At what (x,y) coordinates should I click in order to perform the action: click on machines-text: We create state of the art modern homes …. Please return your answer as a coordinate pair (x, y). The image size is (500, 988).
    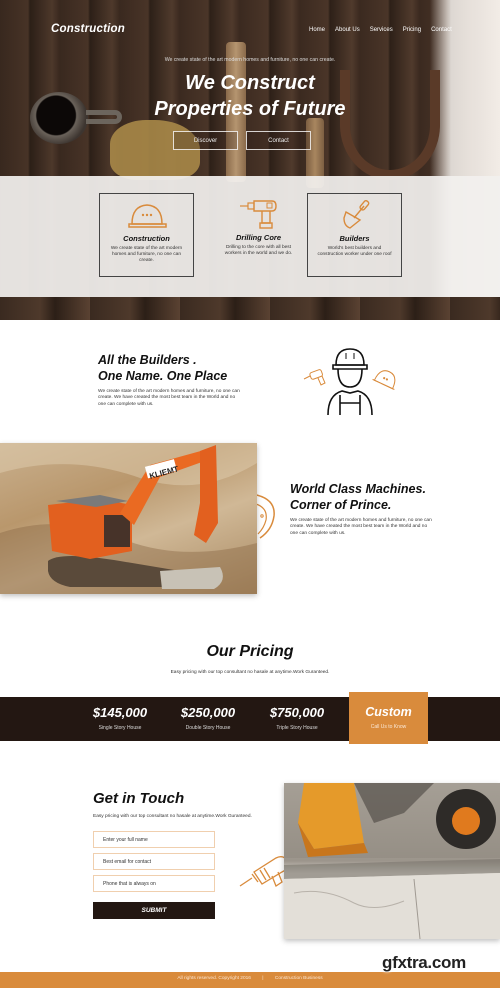
    Looking at the image, I should click on (361, 527).